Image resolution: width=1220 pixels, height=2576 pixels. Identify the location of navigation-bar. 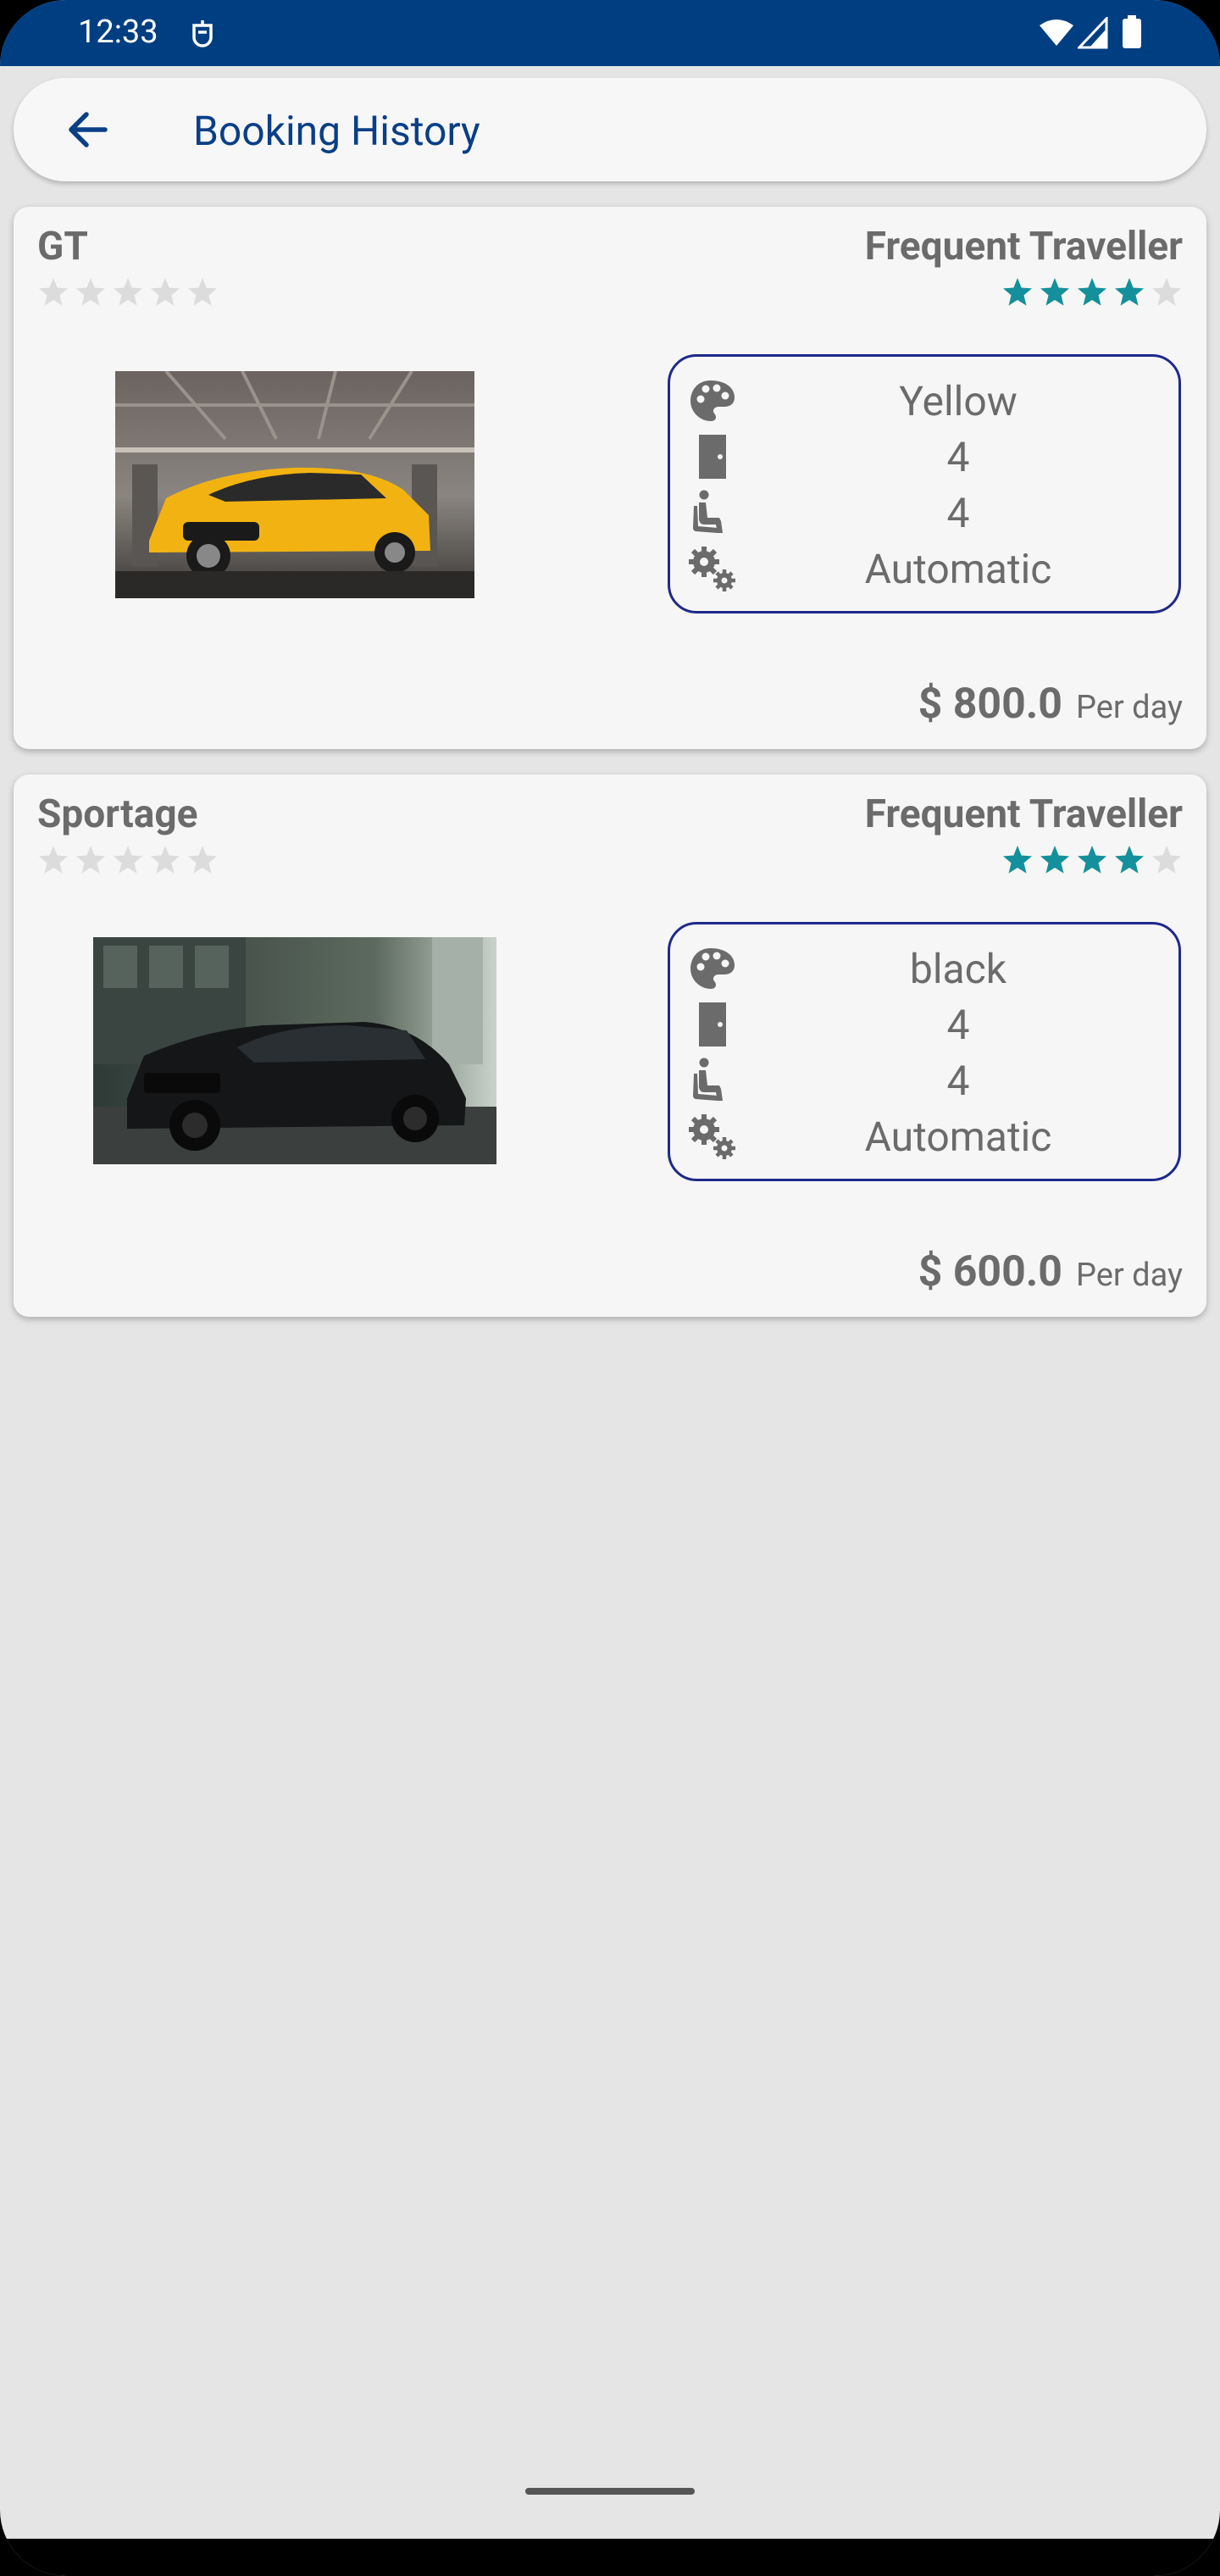
(610, 2557).